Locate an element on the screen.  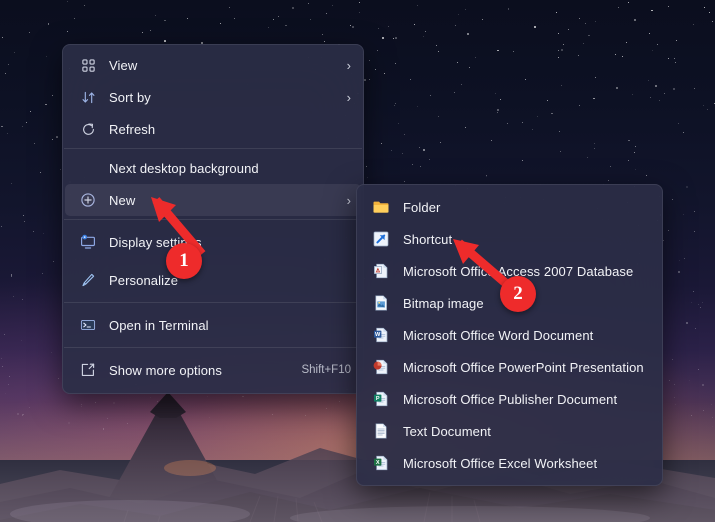
monitor-icon is located at coordinates (88, 242).